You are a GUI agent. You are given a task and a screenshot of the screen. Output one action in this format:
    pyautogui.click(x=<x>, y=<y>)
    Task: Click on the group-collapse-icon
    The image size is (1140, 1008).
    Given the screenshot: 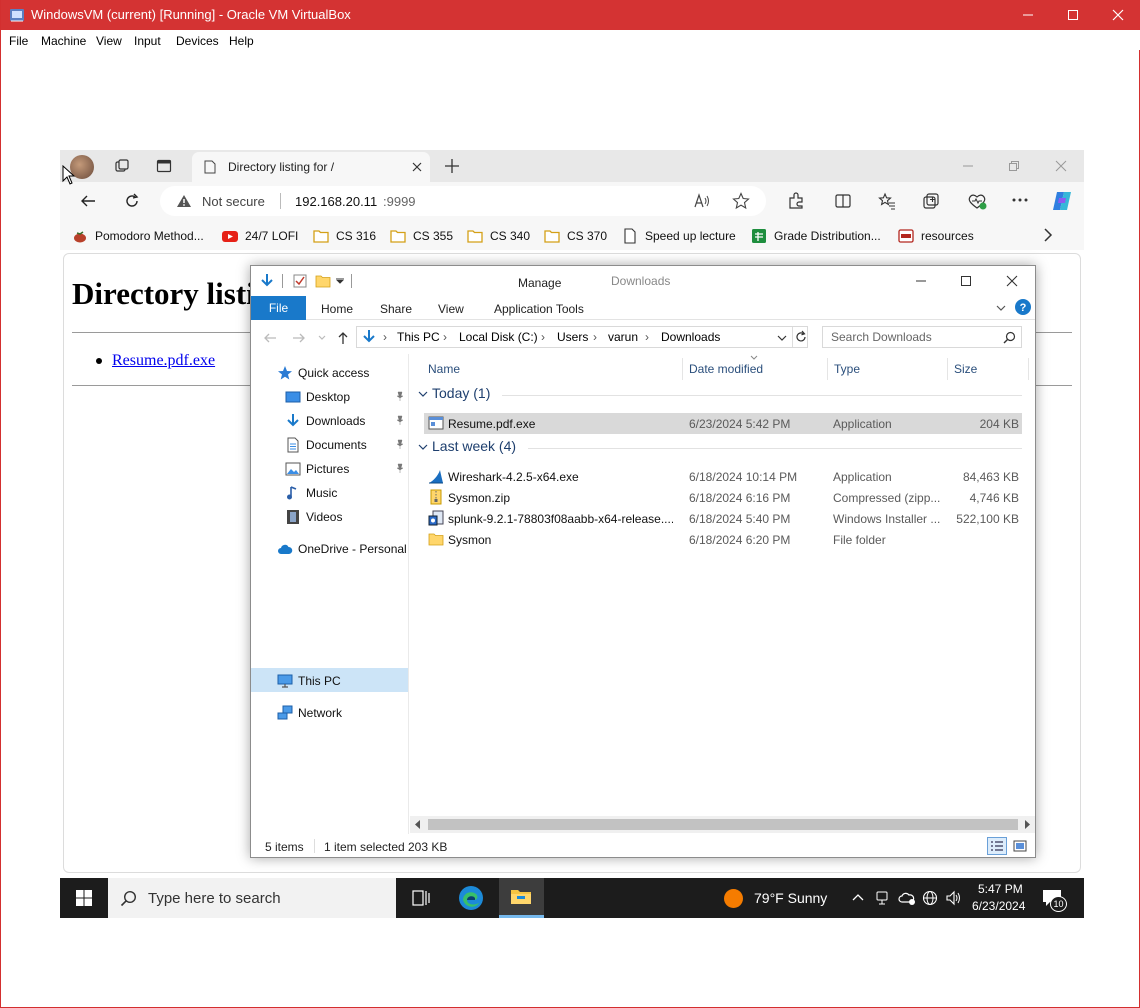 What is the action you would take?
    pyautogui.click(x=423, y=394)
    